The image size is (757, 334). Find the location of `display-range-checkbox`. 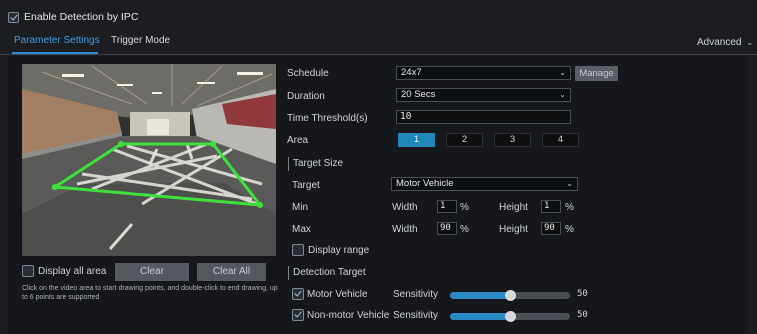

display-range-checkbox is located at coordinates (298, 250).